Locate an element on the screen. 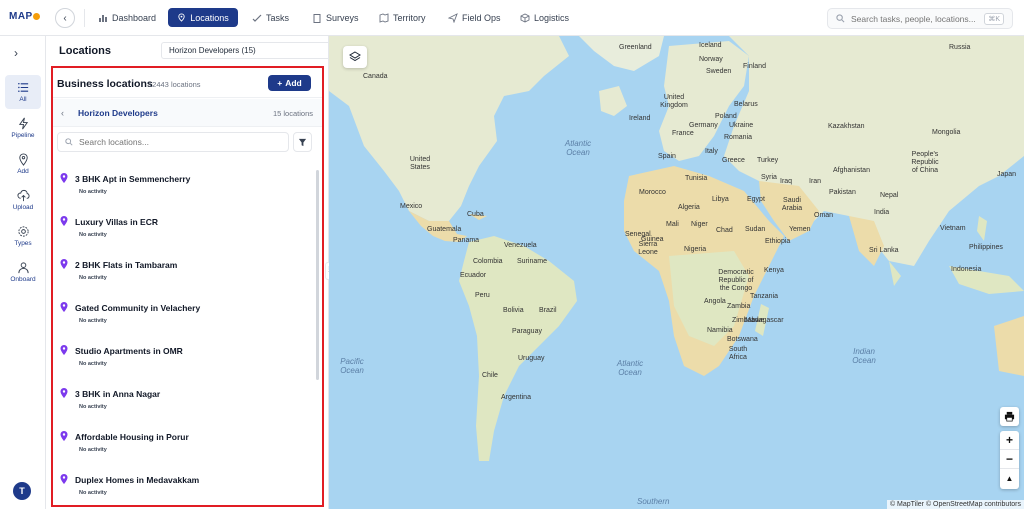 This screenshot has width=1024, height=509. rail-item-onboard: Onboard is located at coordinates (23, 272).